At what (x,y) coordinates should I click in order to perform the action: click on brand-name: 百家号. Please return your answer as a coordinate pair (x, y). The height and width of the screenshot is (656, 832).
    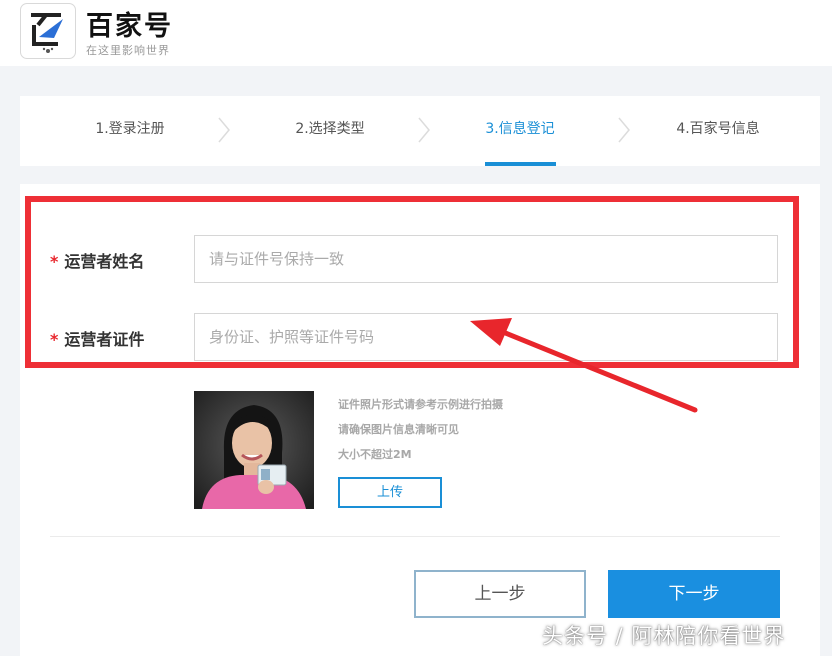
    Looking at the image, I should click on (129, 26).